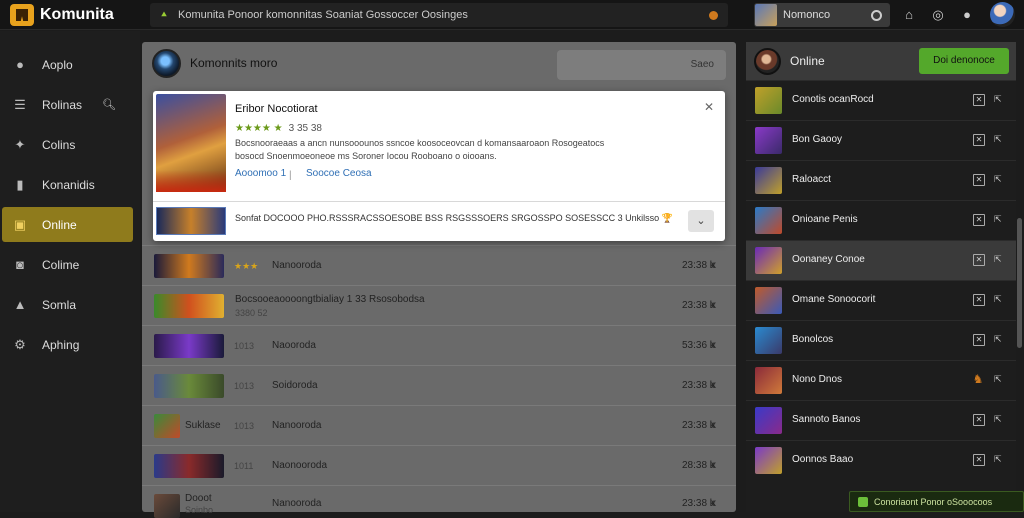 This screenshot has height=518, width=1024. I want to click on apple-icon: ●, so click(20, 64).